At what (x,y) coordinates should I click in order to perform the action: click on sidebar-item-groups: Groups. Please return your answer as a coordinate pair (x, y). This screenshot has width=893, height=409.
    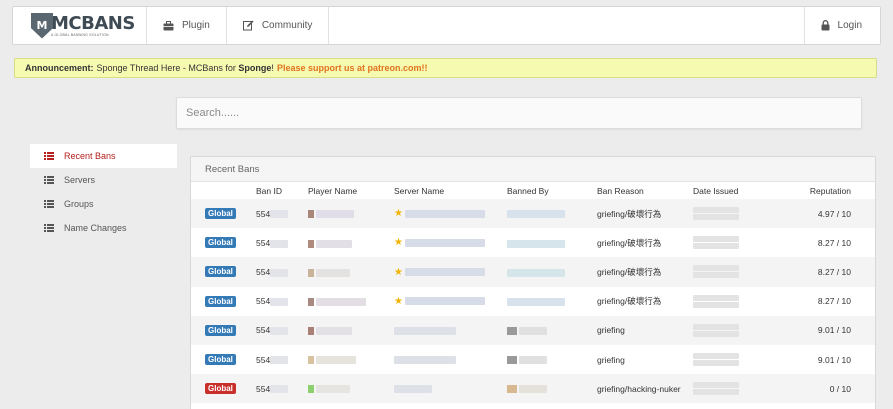
    Looking at the image, I should click on (103, 204).